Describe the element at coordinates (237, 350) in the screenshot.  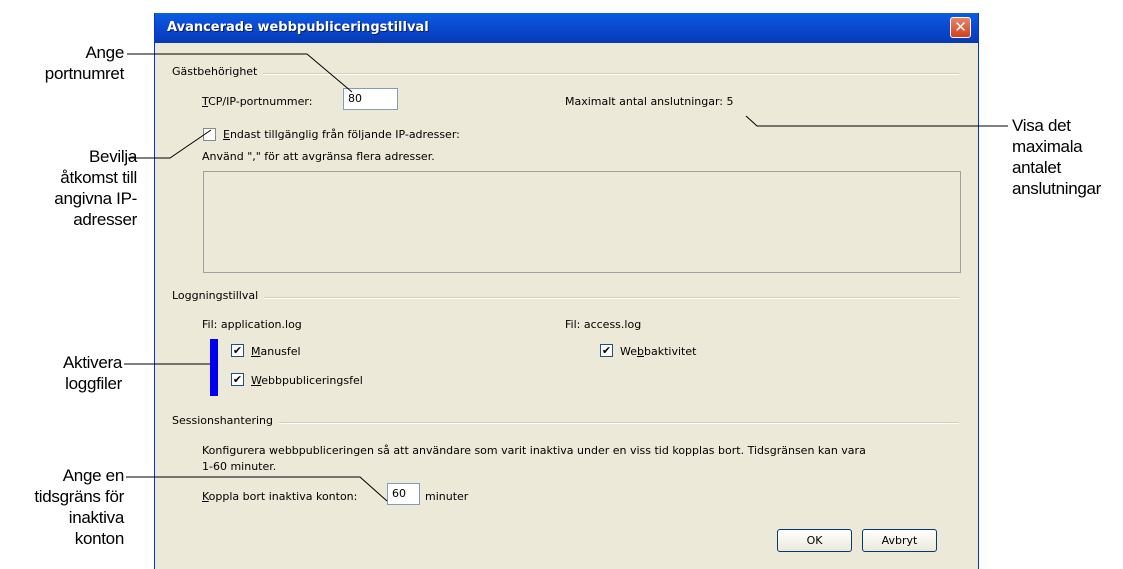
I see `script-errors-checkbox: ✔` at that location.